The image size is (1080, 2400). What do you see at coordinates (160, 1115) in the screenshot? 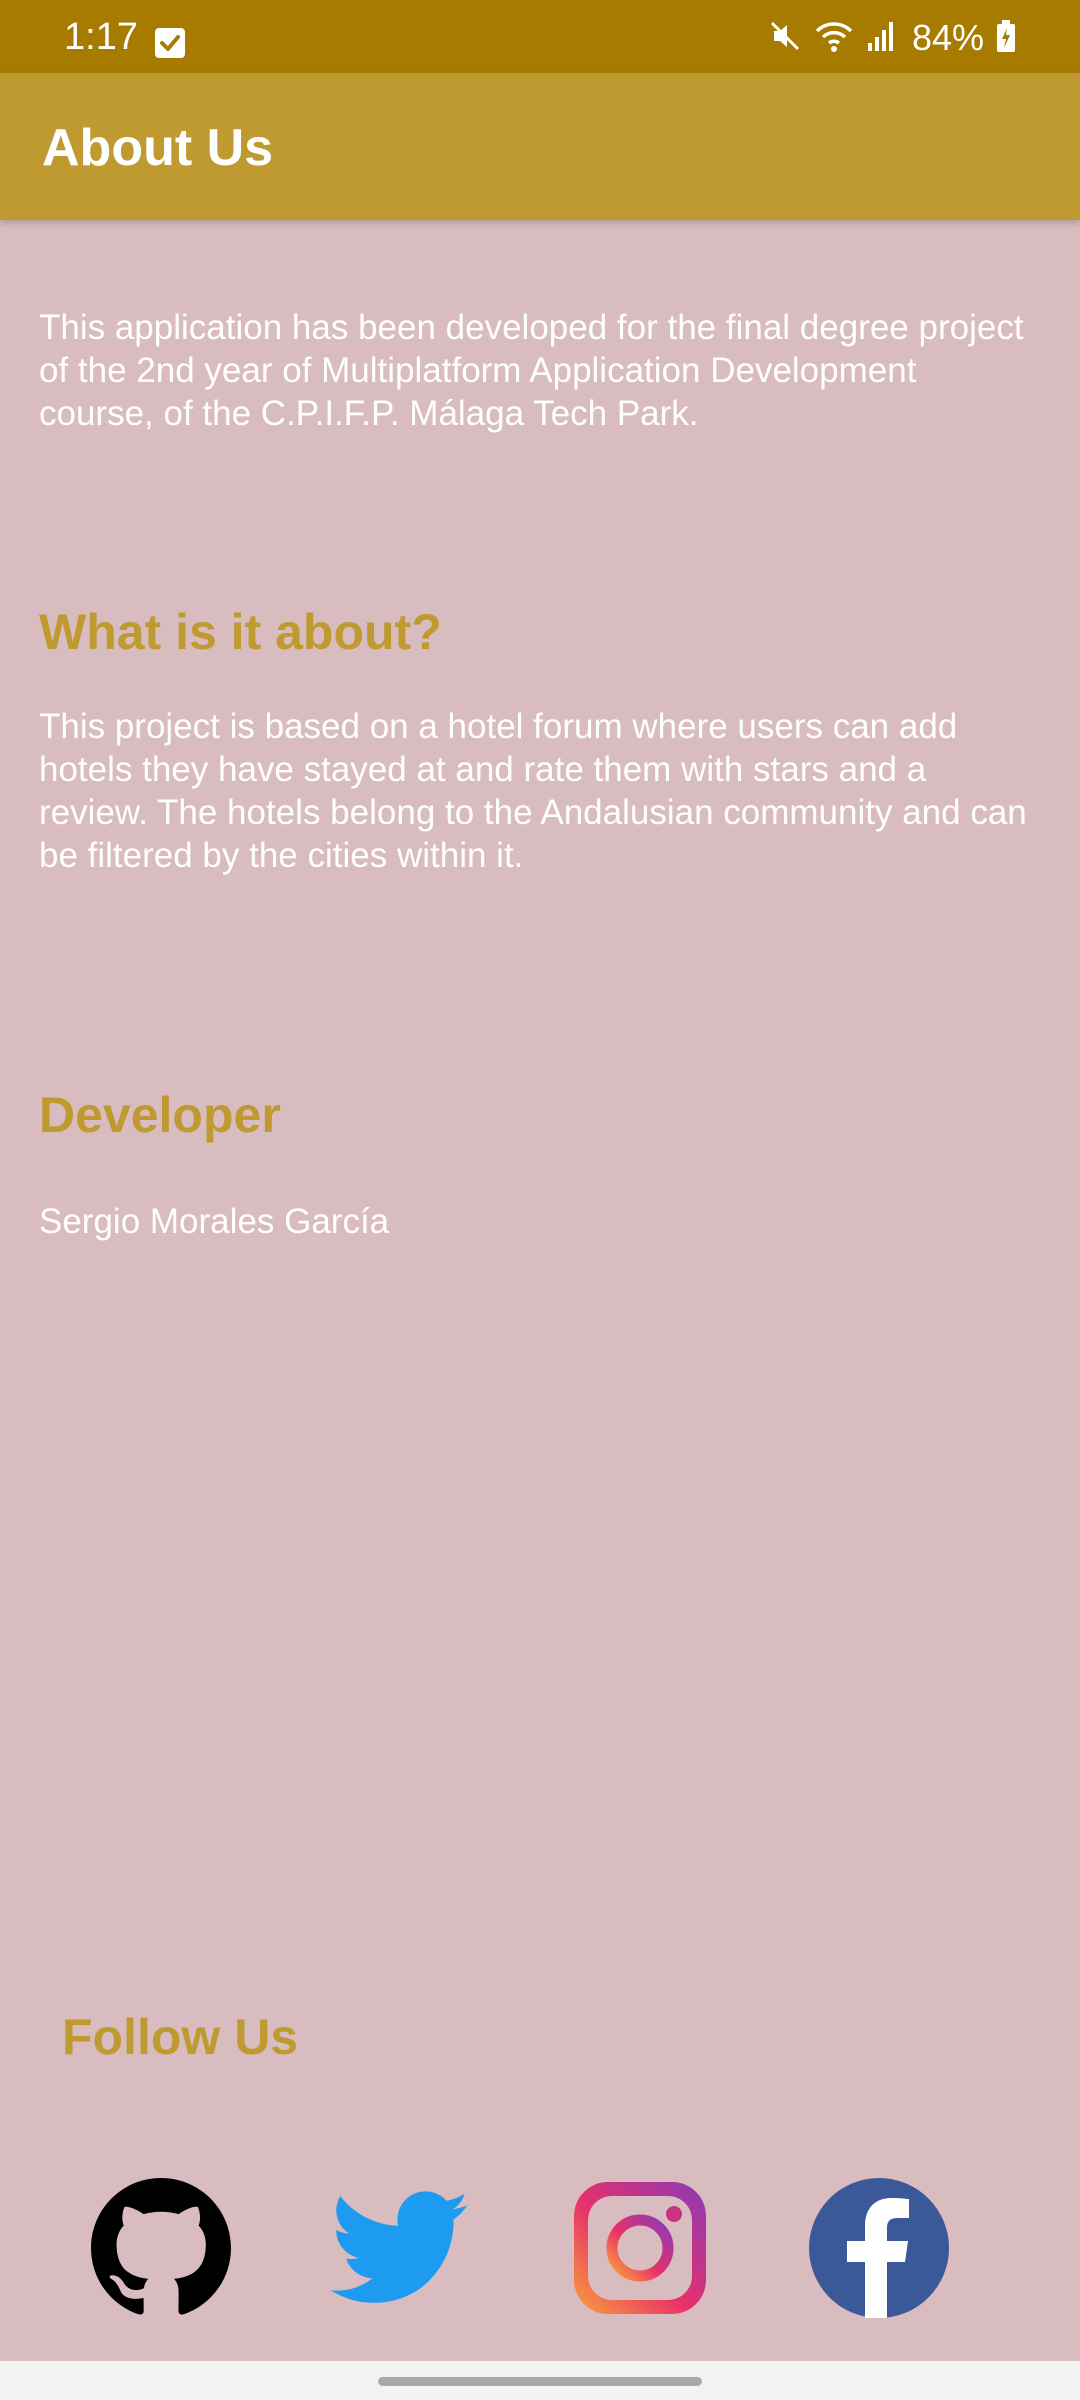
I see `developer-heading: Developer` at bounding box center [160, 1115].